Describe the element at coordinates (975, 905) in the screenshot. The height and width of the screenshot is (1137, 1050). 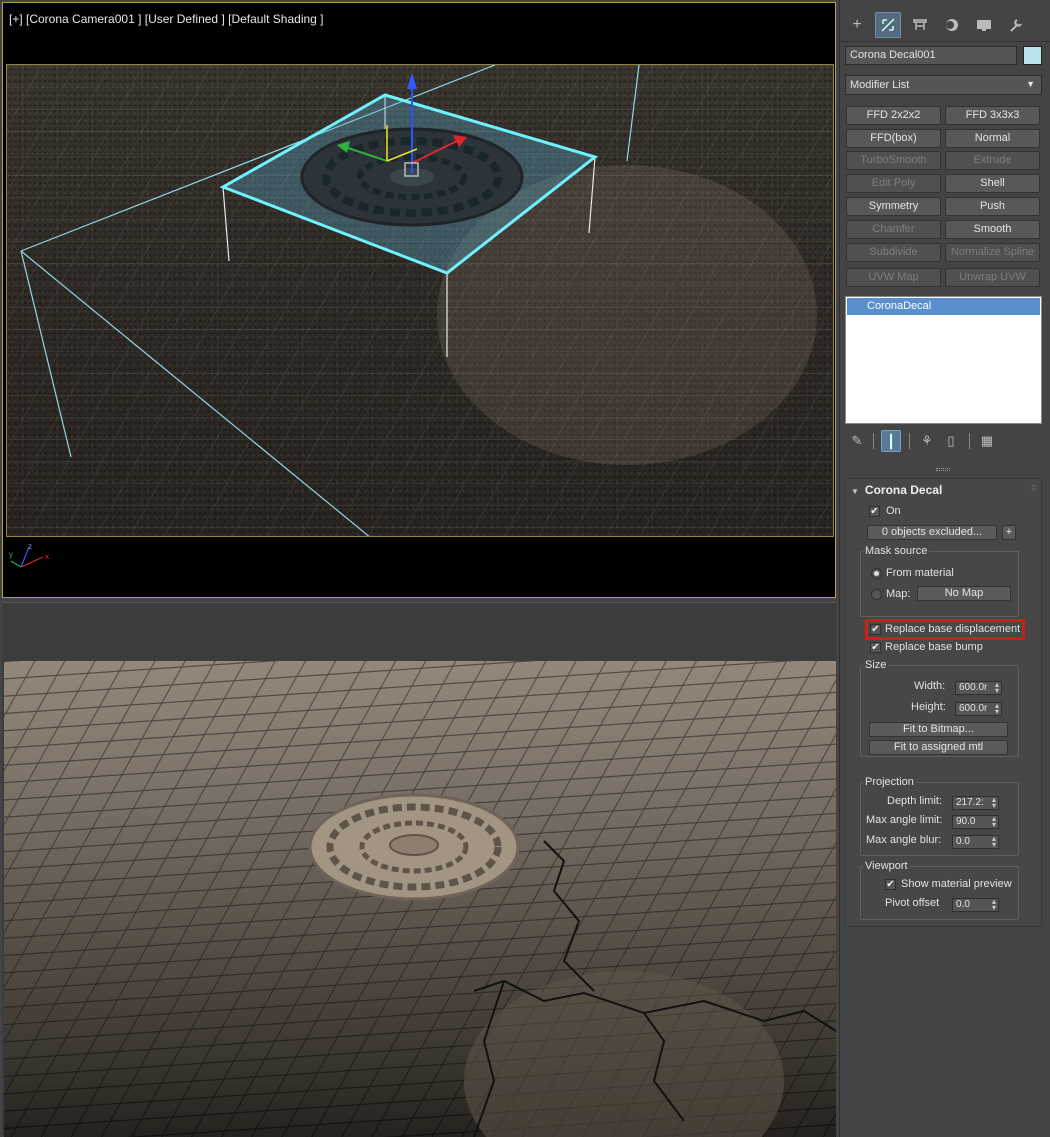
I see `pivot-offset-spinner: 0.0 ▴ ▾` at that location.